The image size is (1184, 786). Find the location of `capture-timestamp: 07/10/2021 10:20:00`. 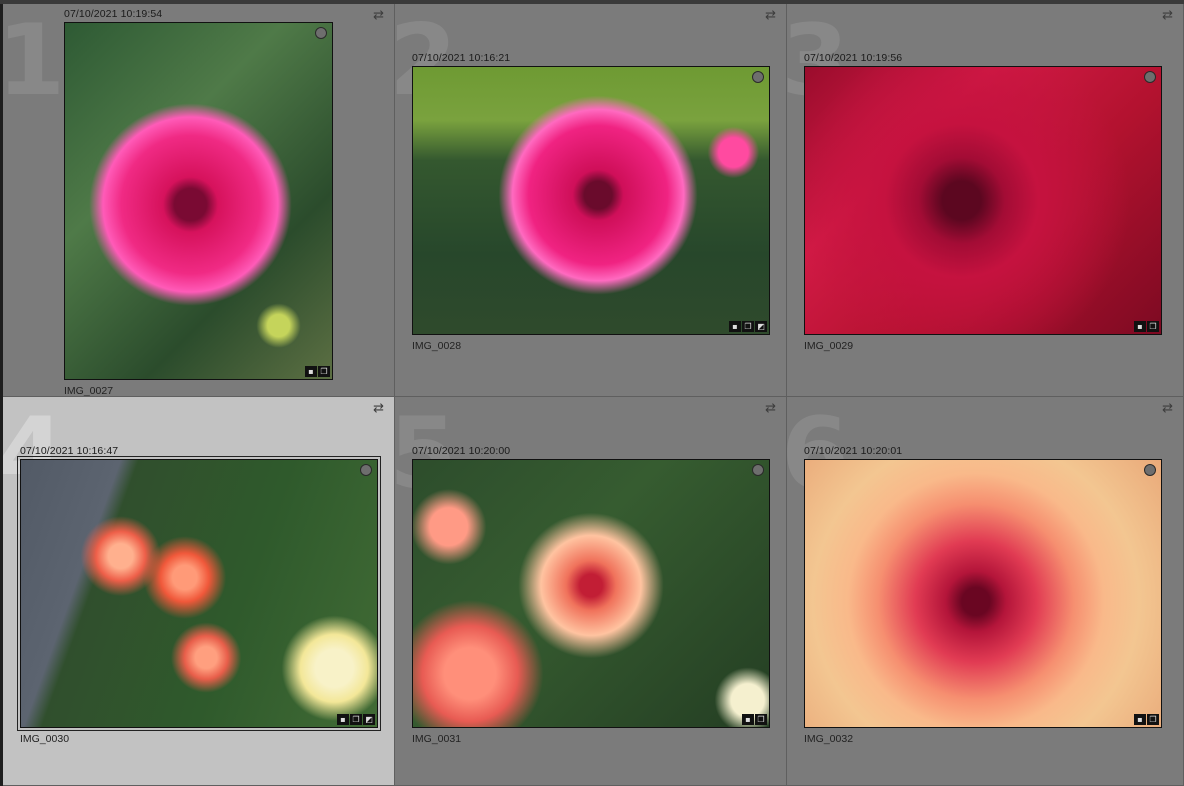

capture-timestamp: 07/10/2021 10:20:00 is located at coordinates (461, 451).